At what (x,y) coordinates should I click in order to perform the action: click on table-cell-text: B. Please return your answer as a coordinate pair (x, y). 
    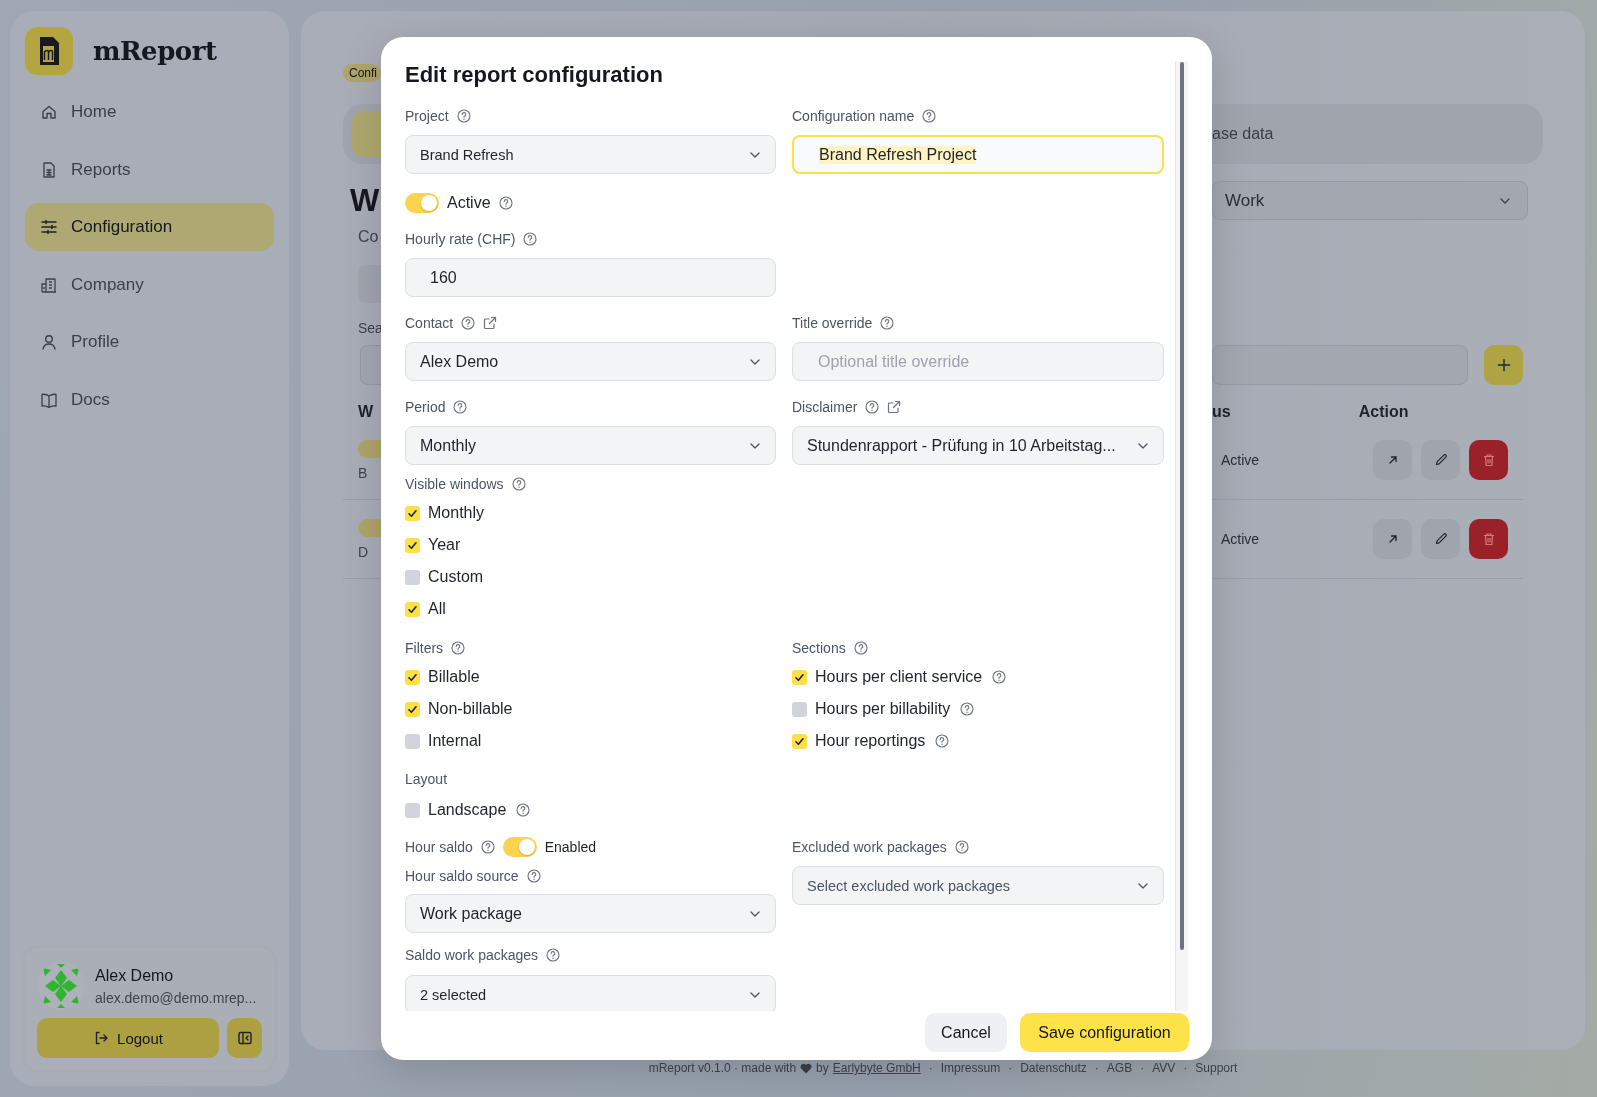
    Looking at the image, I should click on (363, 472).